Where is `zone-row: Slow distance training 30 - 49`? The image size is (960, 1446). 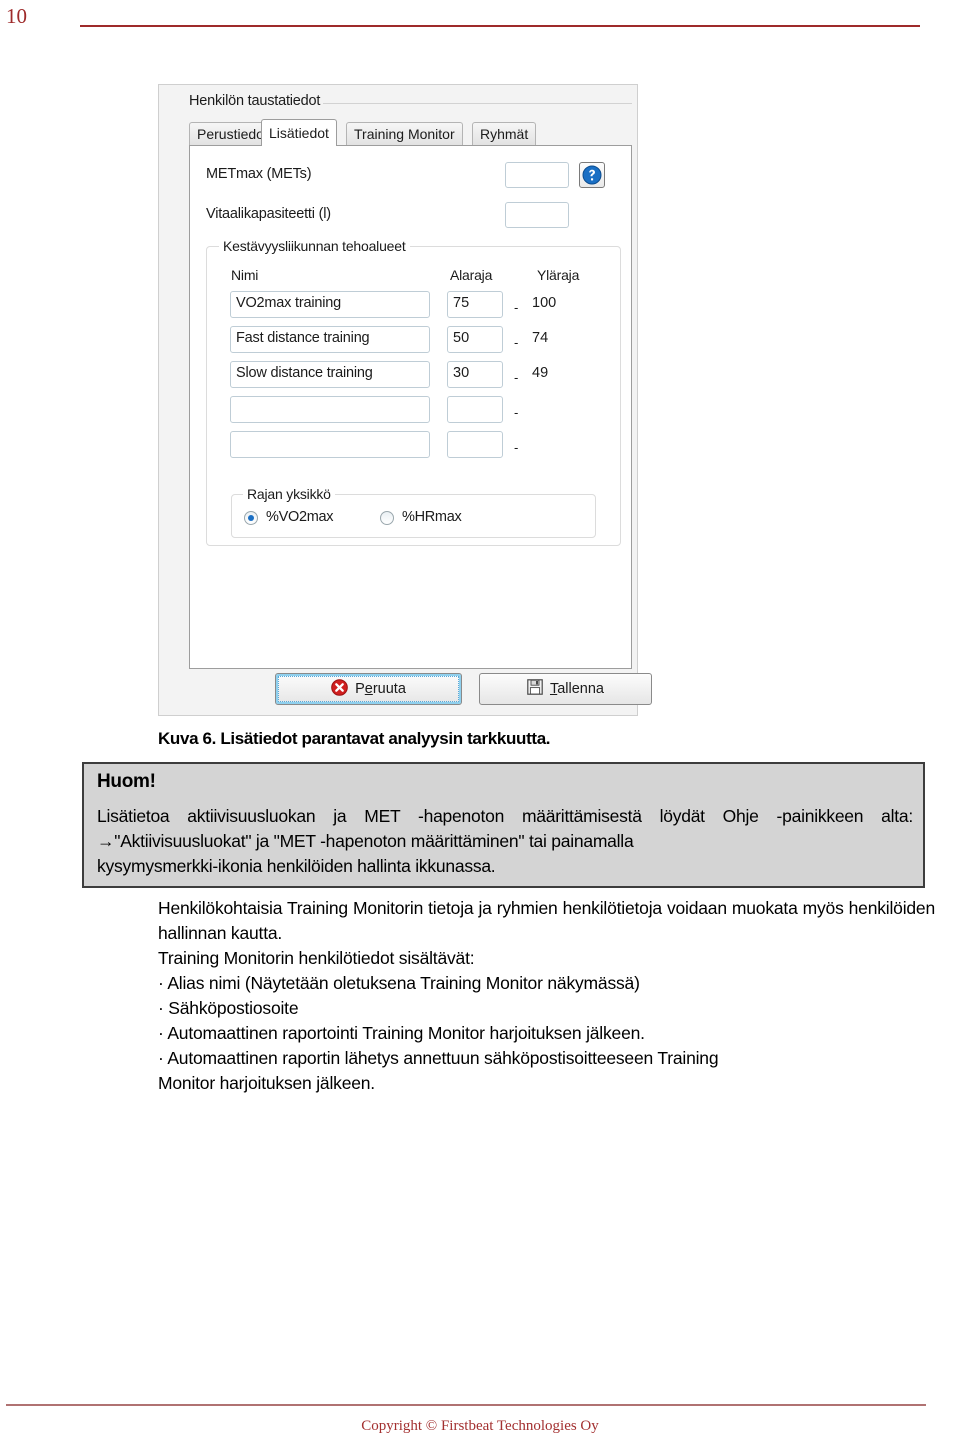
zone-row: Slow distance training 30 - 49 is located at coordinates (413, 376).